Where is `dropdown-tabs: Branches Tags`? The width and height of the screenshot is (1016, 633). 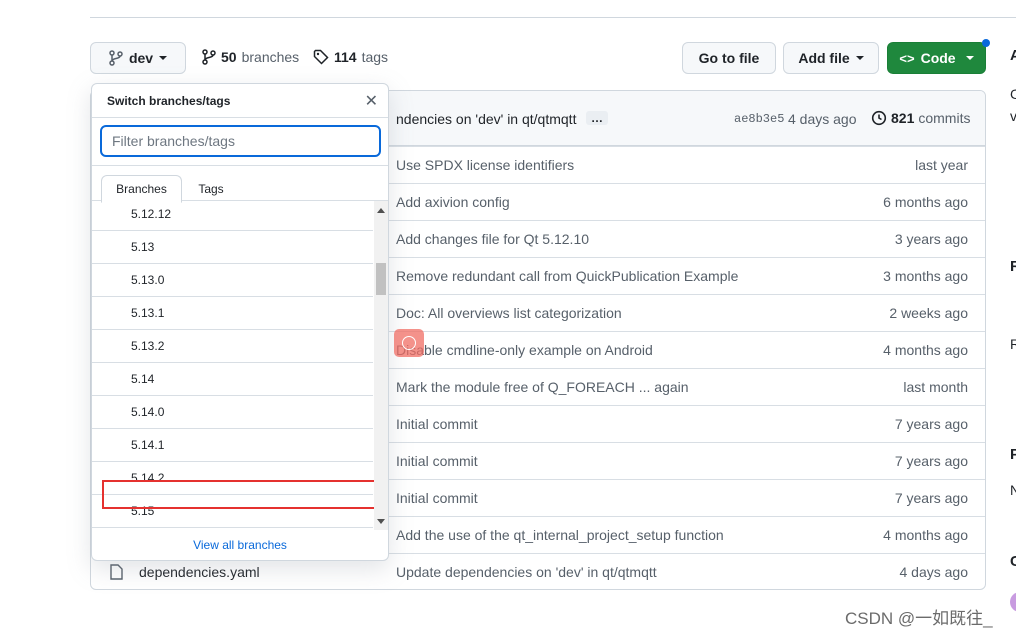 dropdown-tabs: Branches Tags is located at coordinates (240, 184).